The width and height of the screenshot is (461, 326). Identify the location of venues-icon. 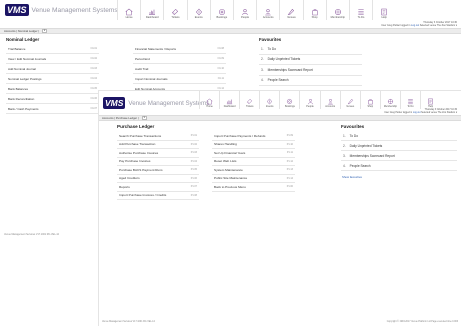
(350, 101).